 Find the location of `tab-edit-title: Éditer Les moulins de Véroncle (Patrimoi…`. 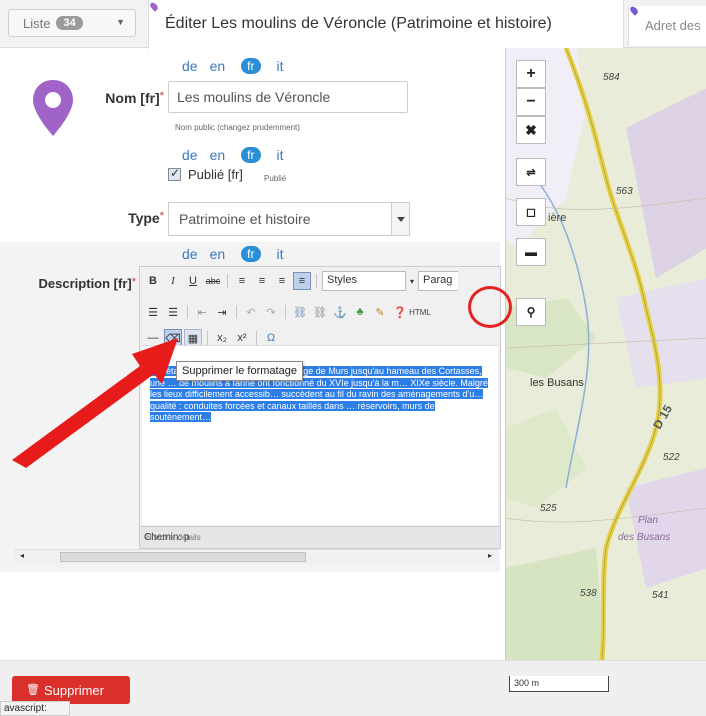

tab-edit-title: Éditer Les moulins de Véroncle (Patrimoi… is located at coordinates (358, 23).